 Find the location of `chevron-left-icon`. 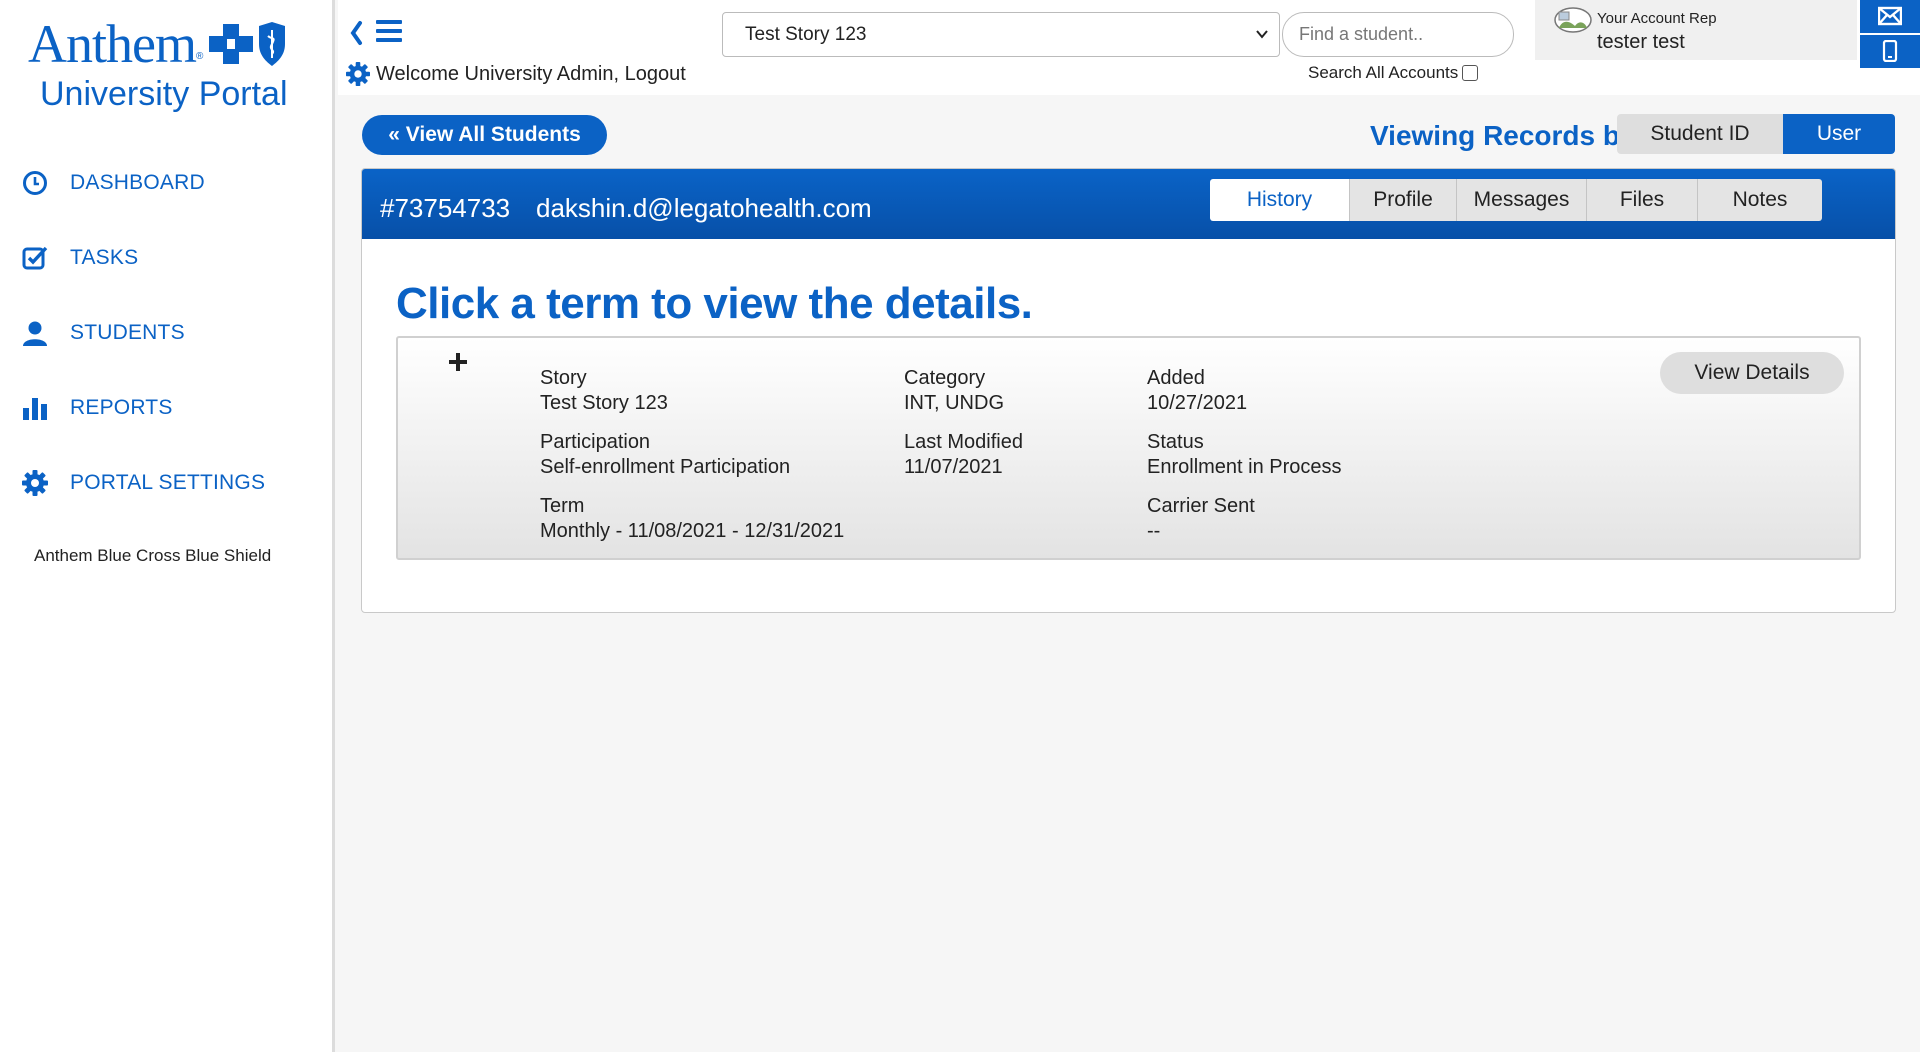

chevron-left-icon is located at coordinates (356, 33).